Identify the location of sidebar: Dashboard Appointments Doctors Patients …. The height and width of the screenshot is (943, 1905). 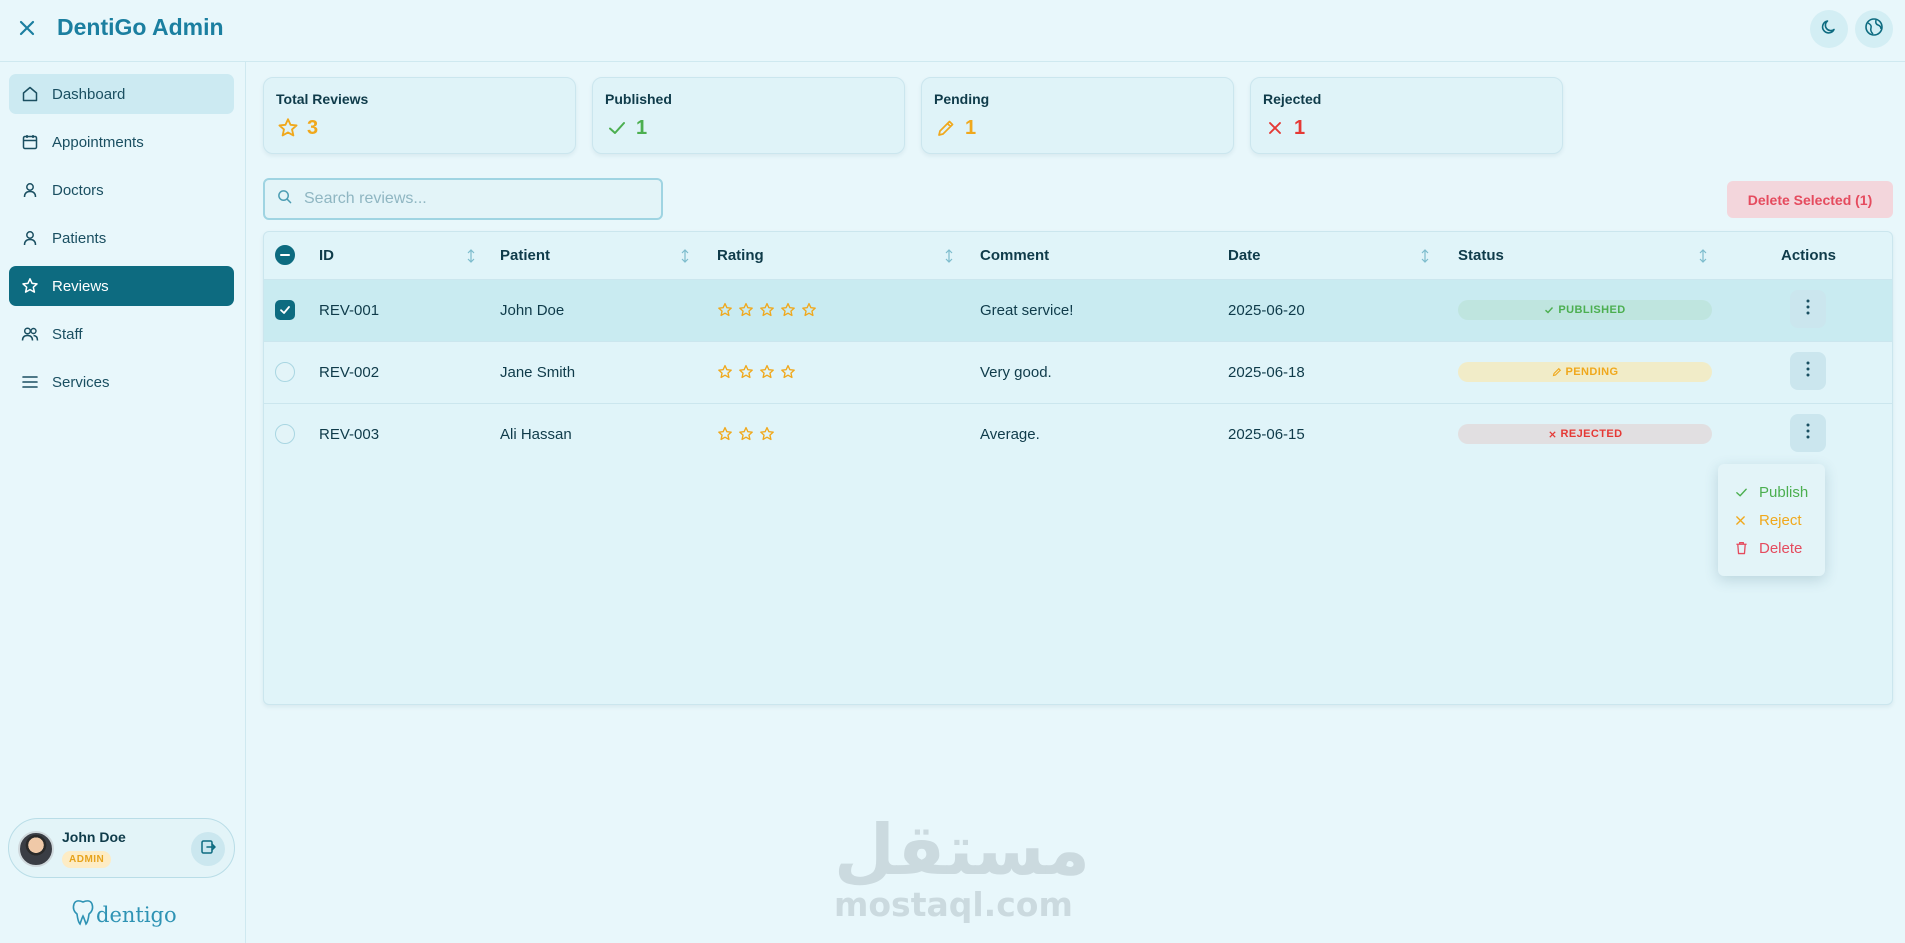
(123, 502).